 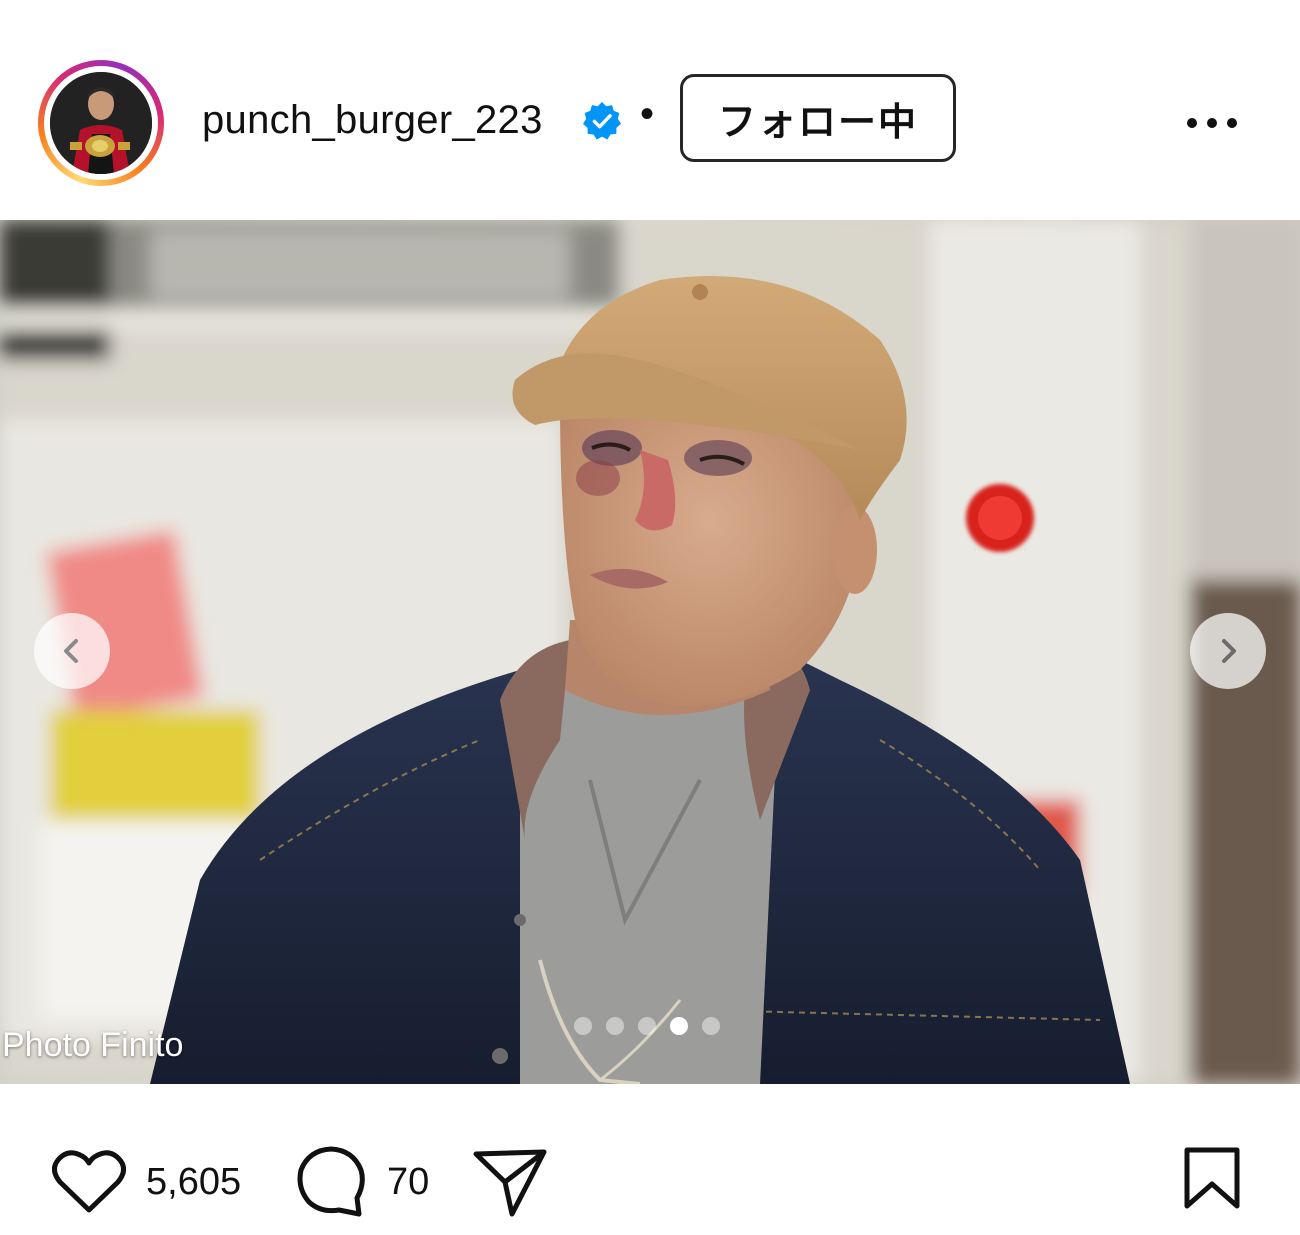 What do you see at coordinates (602, 121) in the screenshot?
I see `verified-badge-icon` at bounding box center [602, 121].